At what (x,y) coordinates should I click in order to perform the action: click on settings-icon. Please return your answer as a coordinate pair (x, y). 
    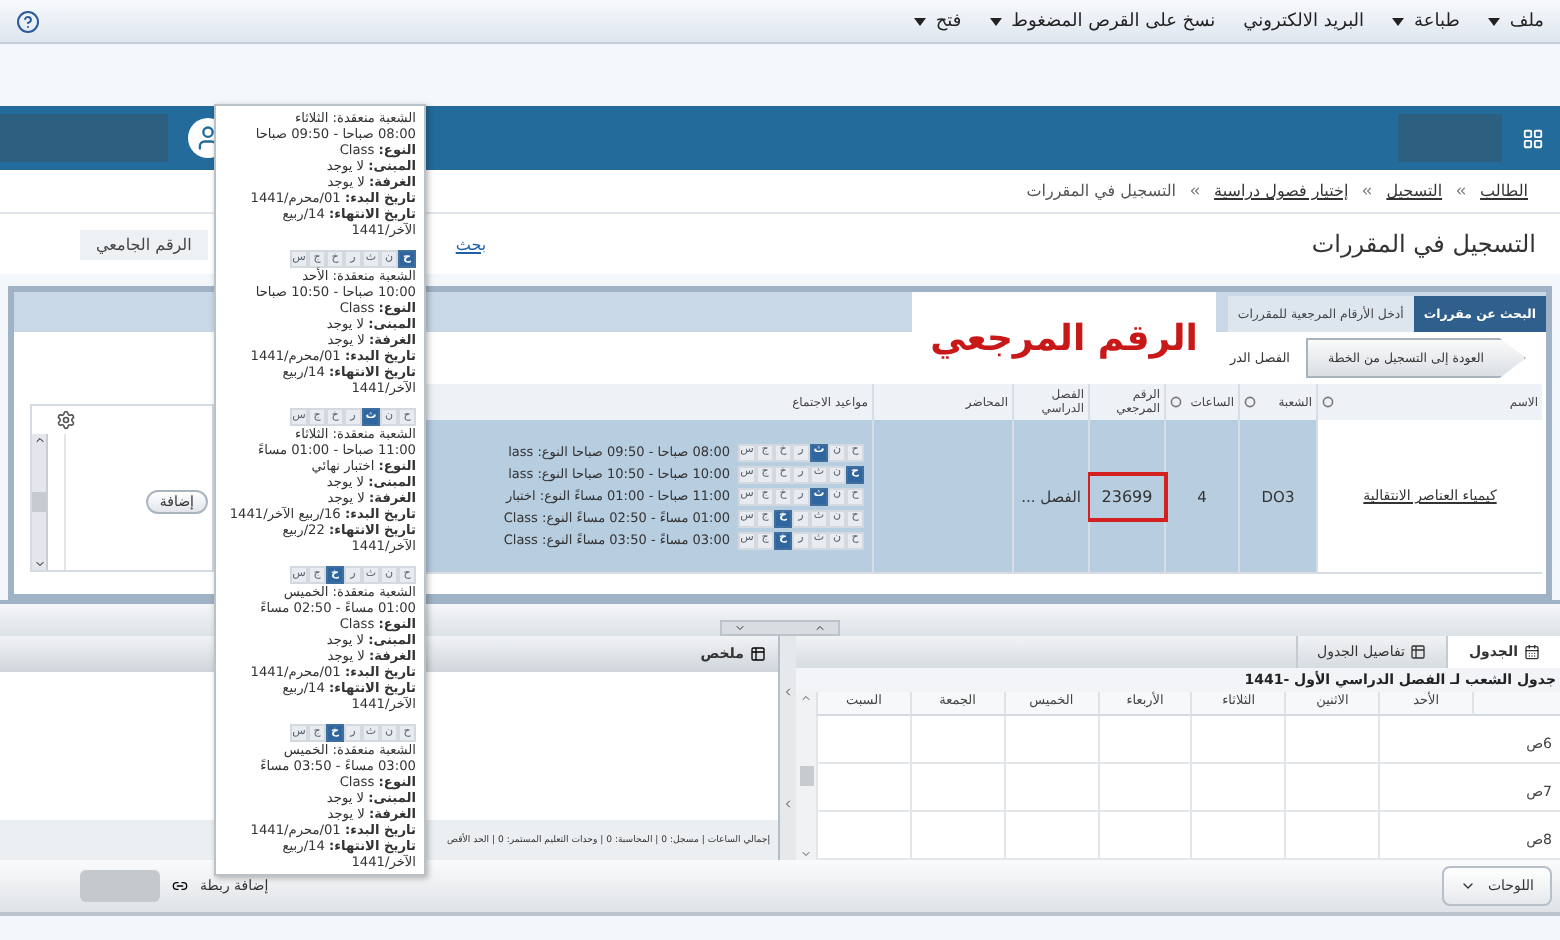
    Looking at the image, I should click on (66, 420).